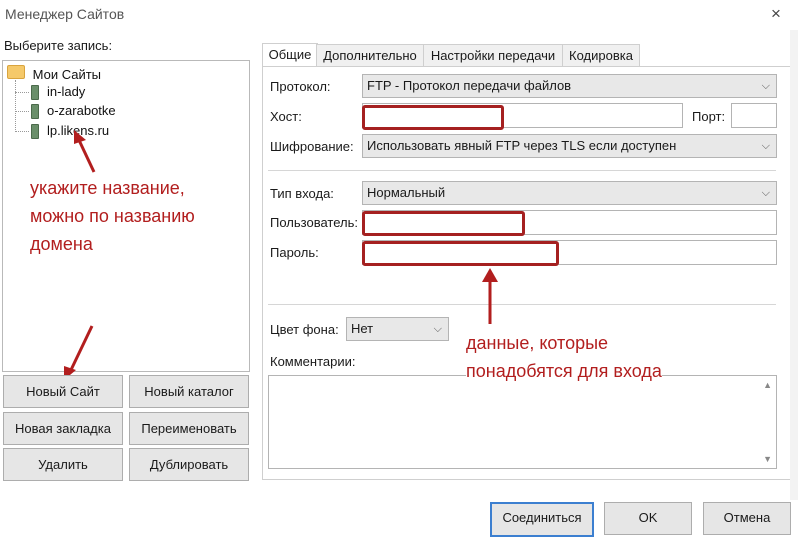 The width and height of the screenshot is (800, 542). I want to click on tree-item-label: in-lady, so click(66, 91).